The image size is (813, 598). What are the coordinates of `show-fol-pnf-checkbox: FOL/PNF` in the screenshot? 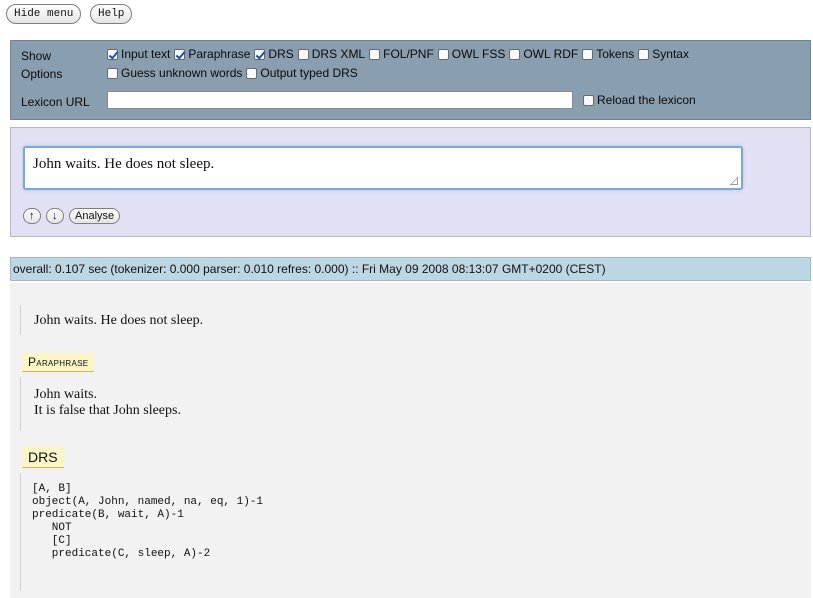 It's located at (401, 54).